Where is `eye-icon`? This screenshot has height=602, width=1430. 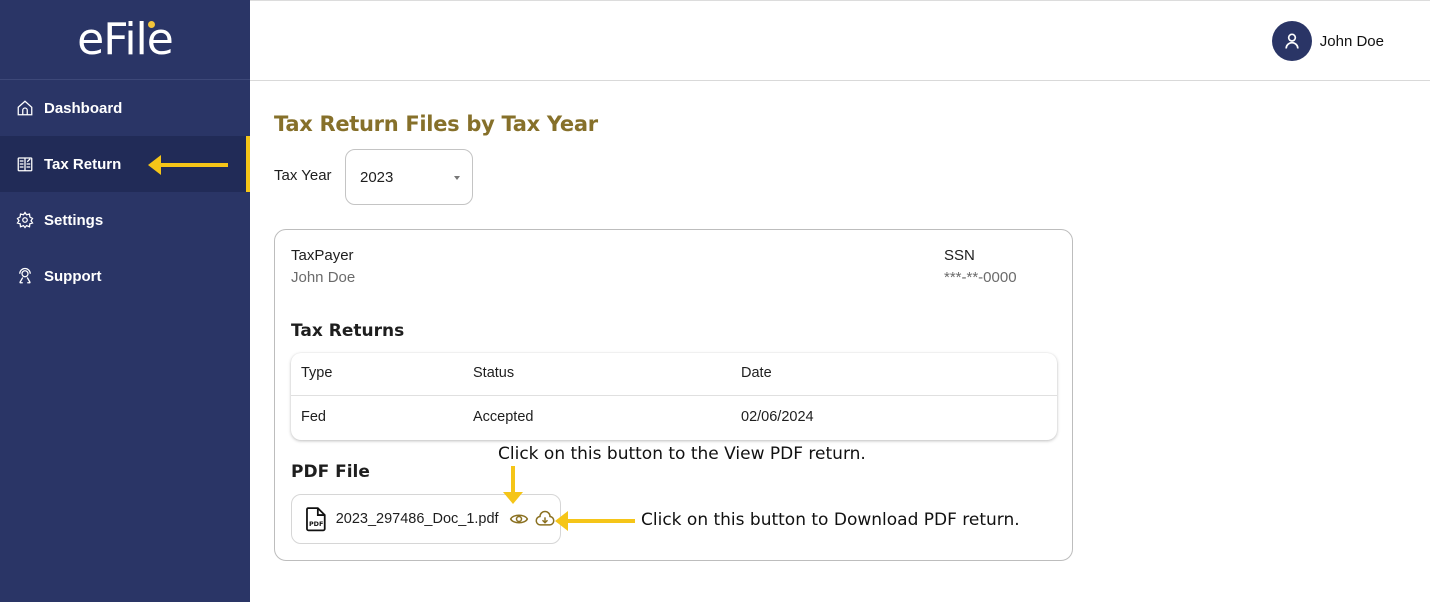 eye-icon is located at coordinates (519, 519).